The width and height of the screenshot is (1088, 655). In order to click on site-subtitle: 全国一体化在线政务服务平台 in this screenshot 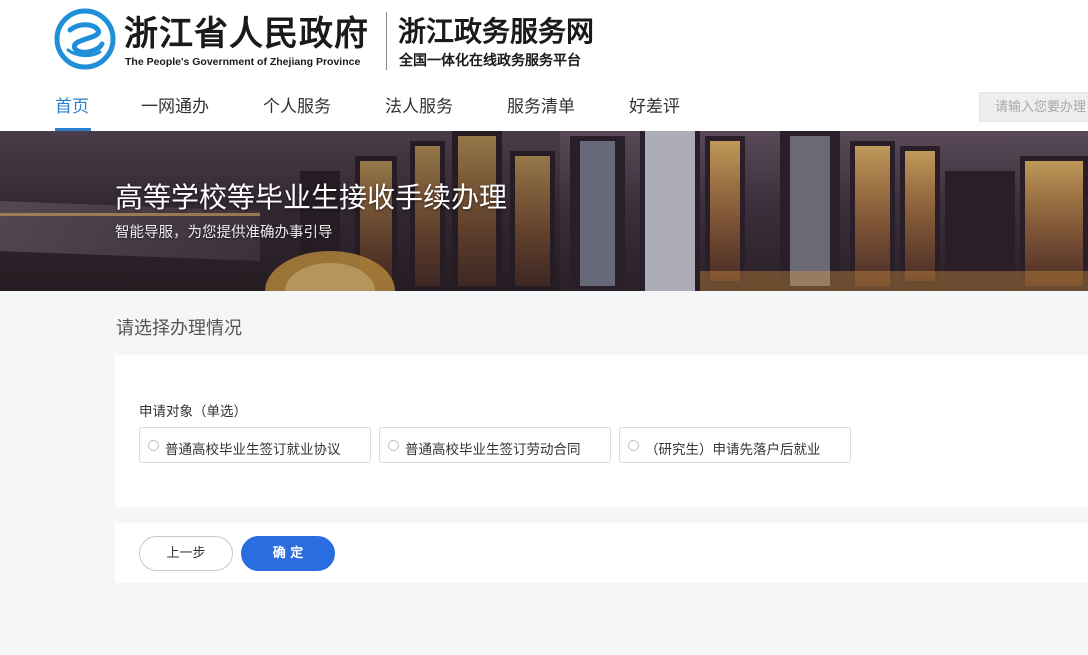, I will do `click(490, 61)`.